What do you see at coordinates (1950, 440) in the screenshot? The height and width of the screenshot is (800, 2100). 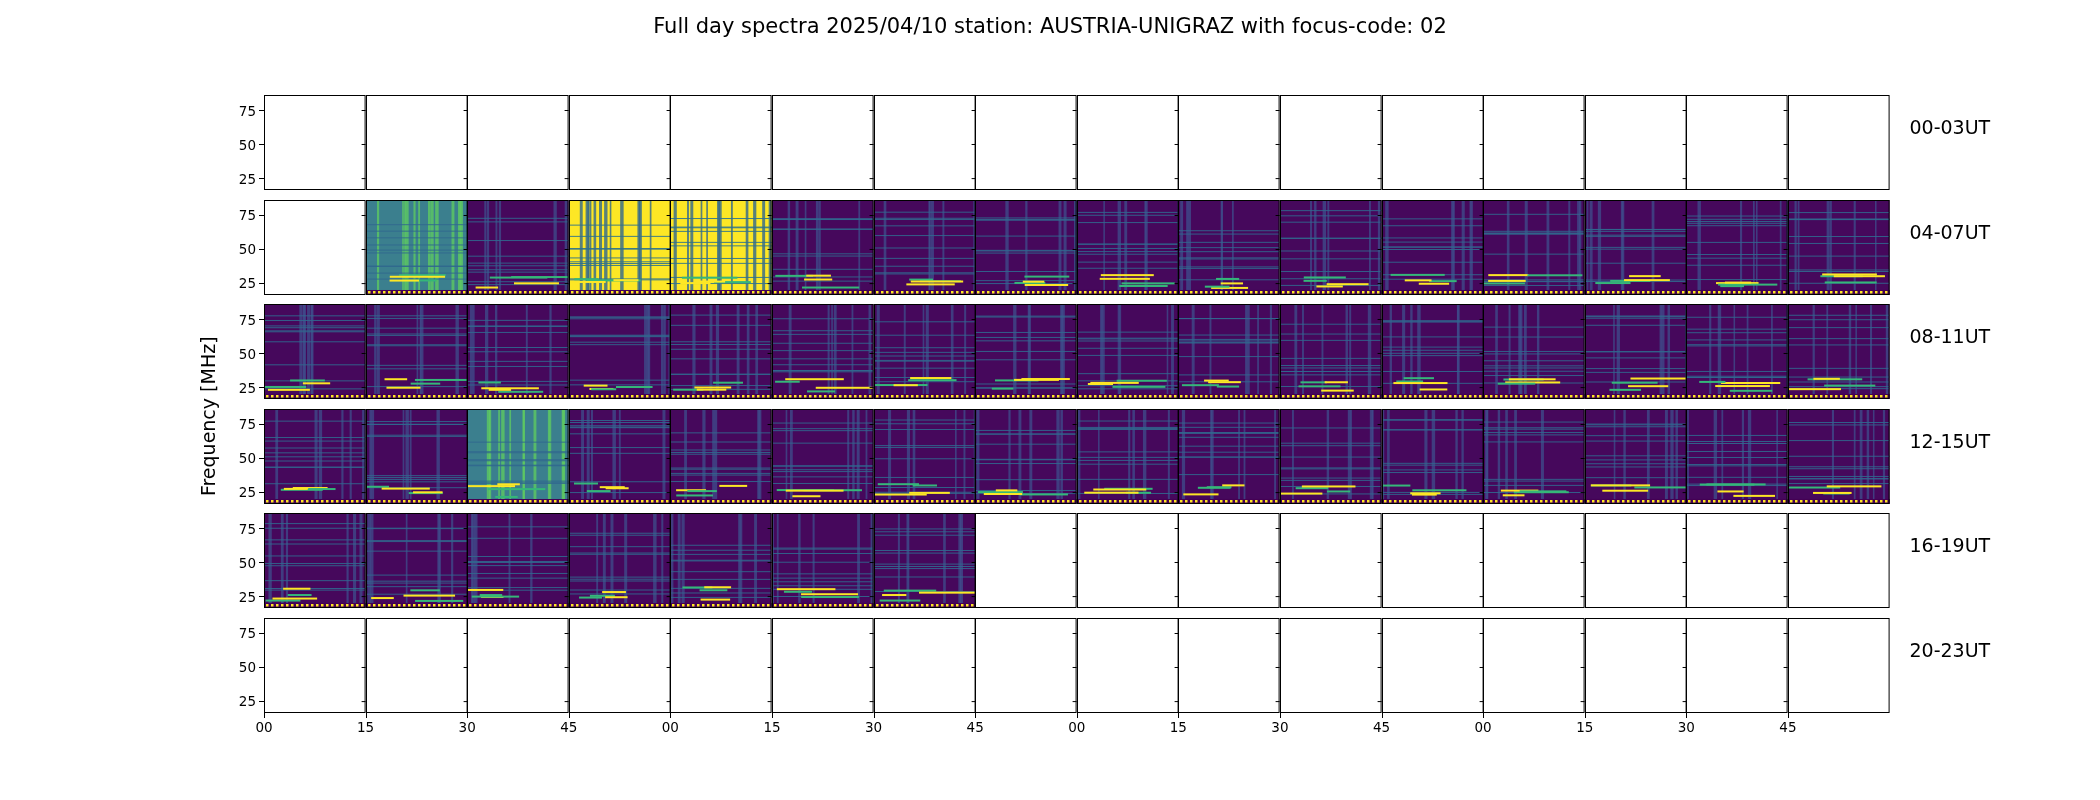 I see `row-label: 12-15UT` at bounding box center [1950, 440].